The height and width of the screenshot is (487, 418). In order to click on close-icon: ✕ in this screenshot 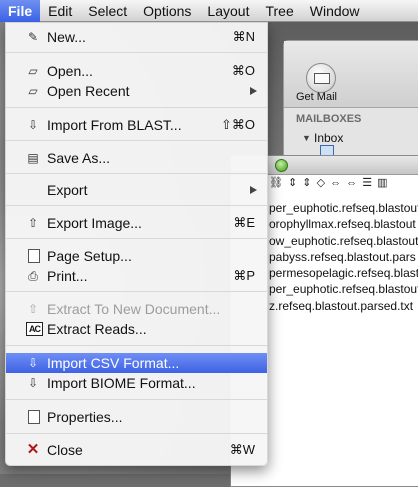, I will do `click(33, 449)`.